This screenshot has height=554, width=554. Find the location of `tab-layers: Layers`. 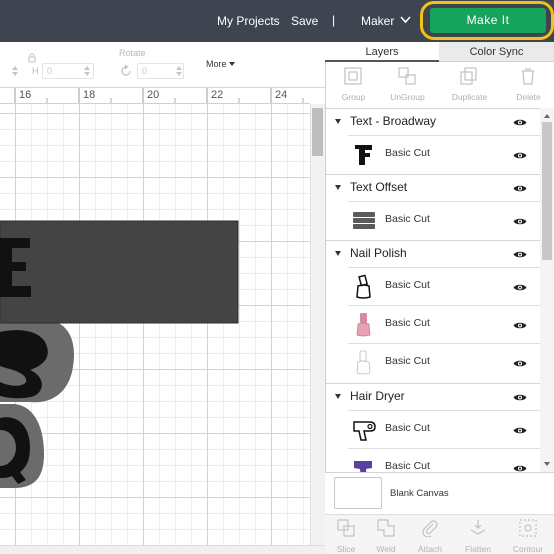

tab-layers: Layers is located at coordinates (382, 52).